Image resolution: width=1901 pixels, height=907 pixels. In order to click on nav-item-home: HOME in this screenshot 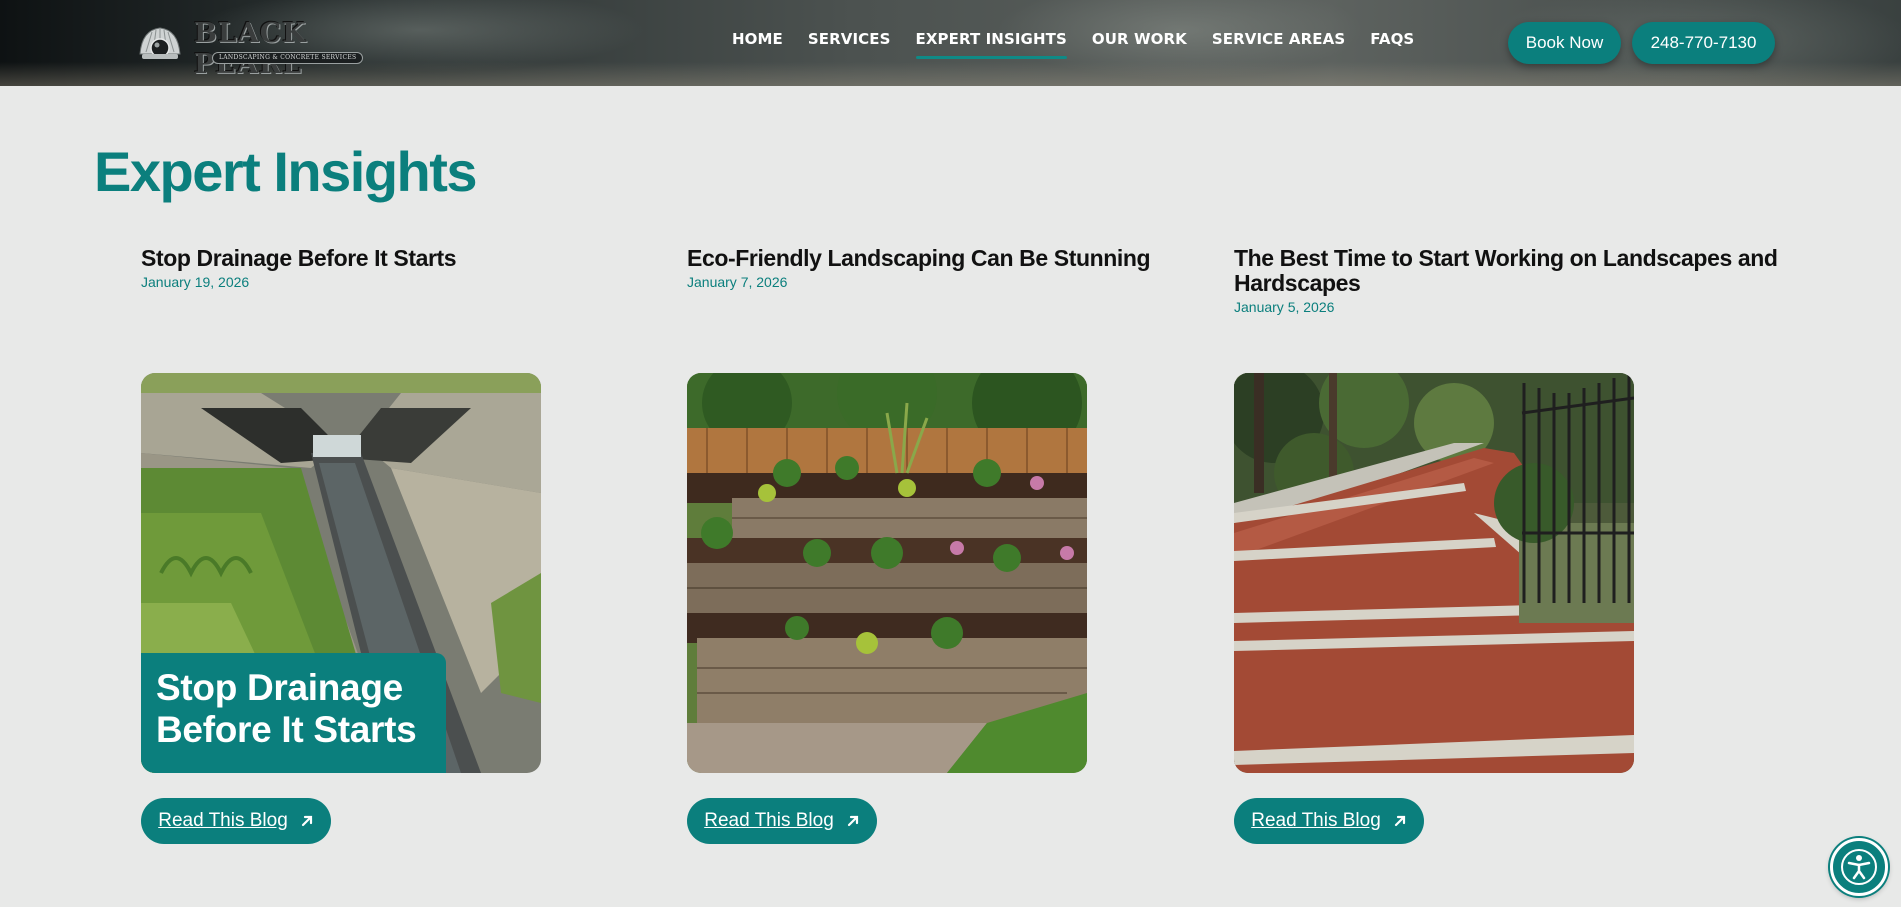, I will do `click(757, 39)`.